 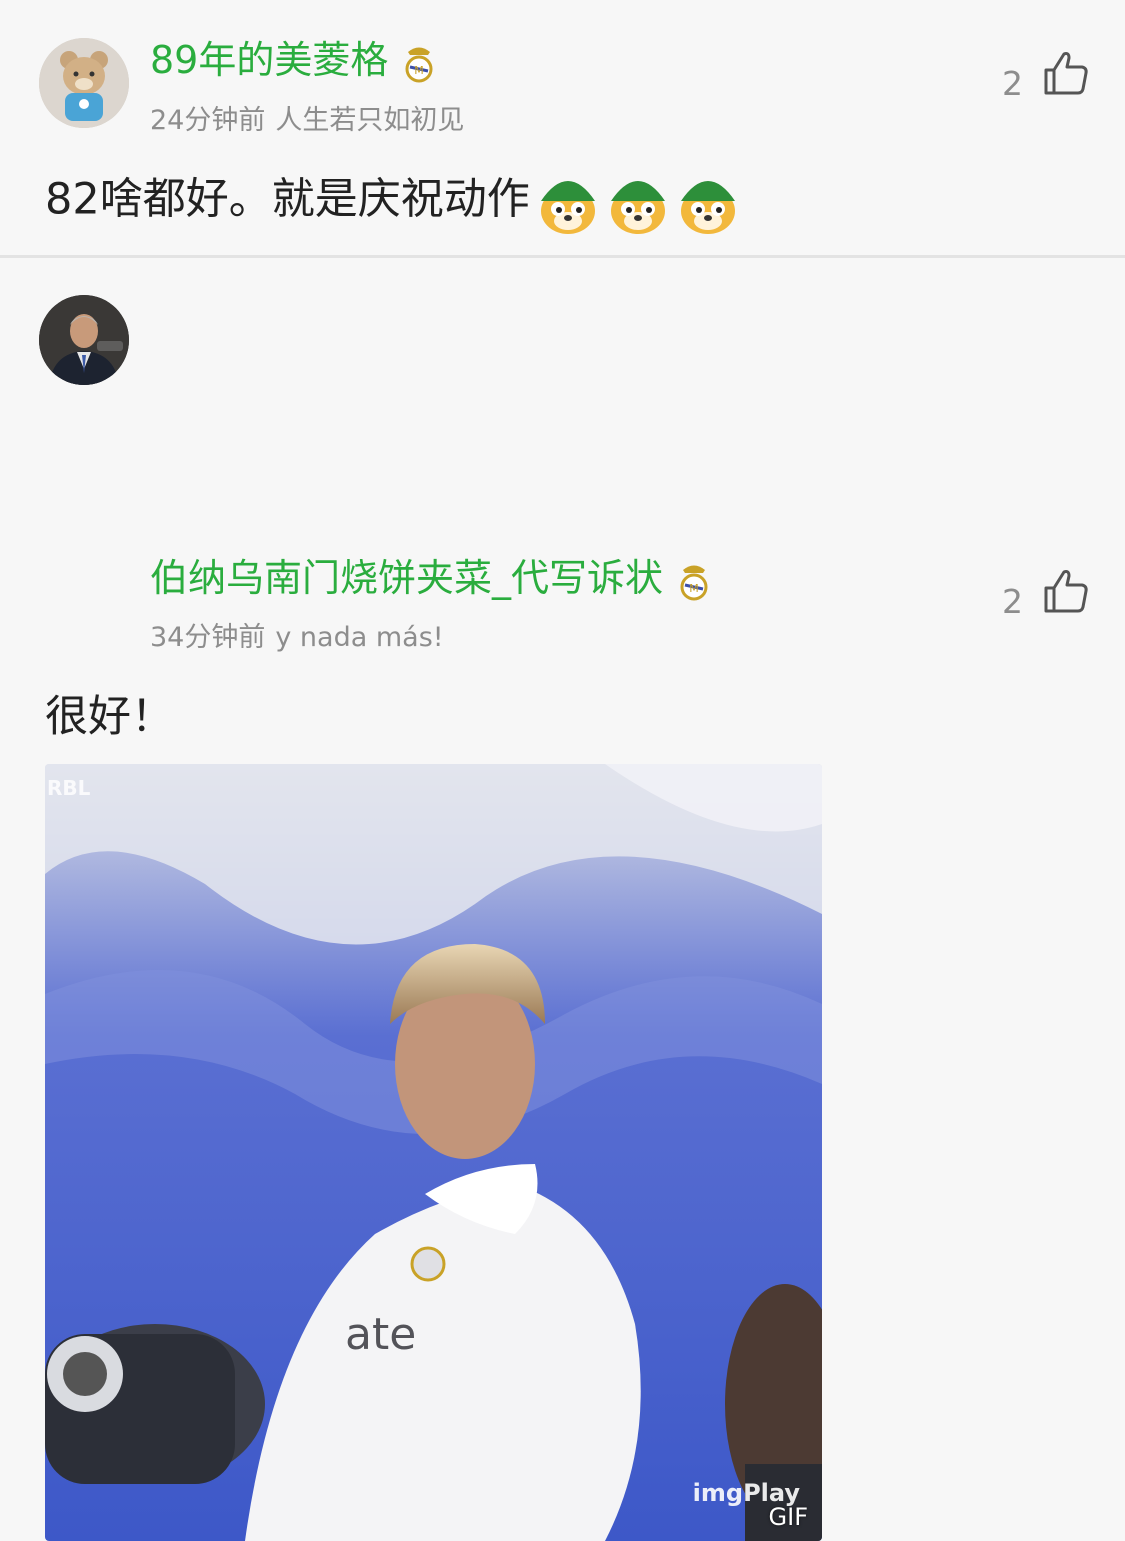 What do you see at coordinates (69, 788) in the screenshot?
I see `gif-corner-label: RBL` at bounding box center [69, 788].